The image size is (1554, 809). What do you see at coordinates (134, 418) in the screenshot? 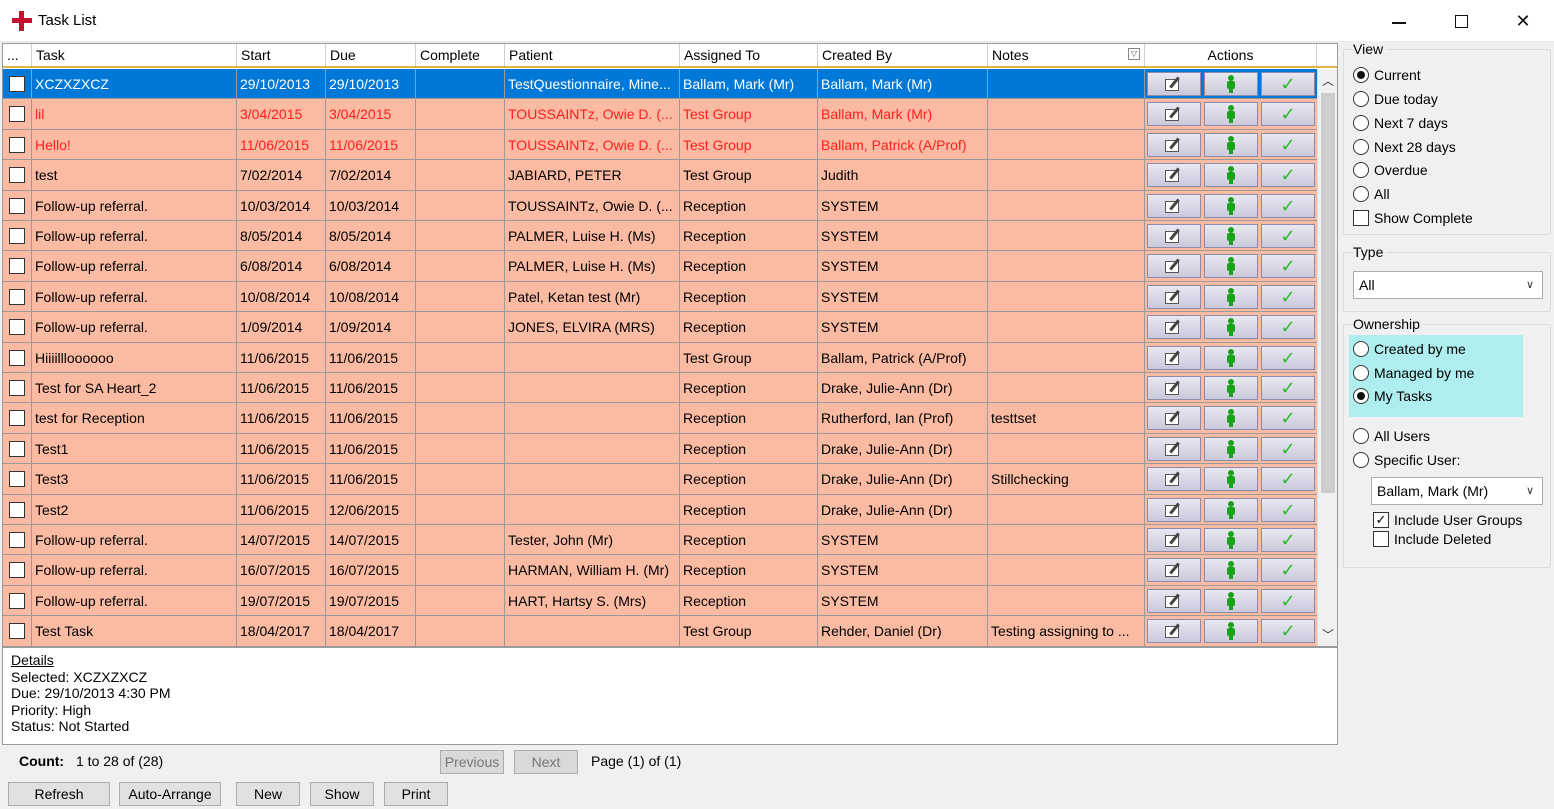
I see `cell-task: test for Reception` at bounding box center [134, 418].